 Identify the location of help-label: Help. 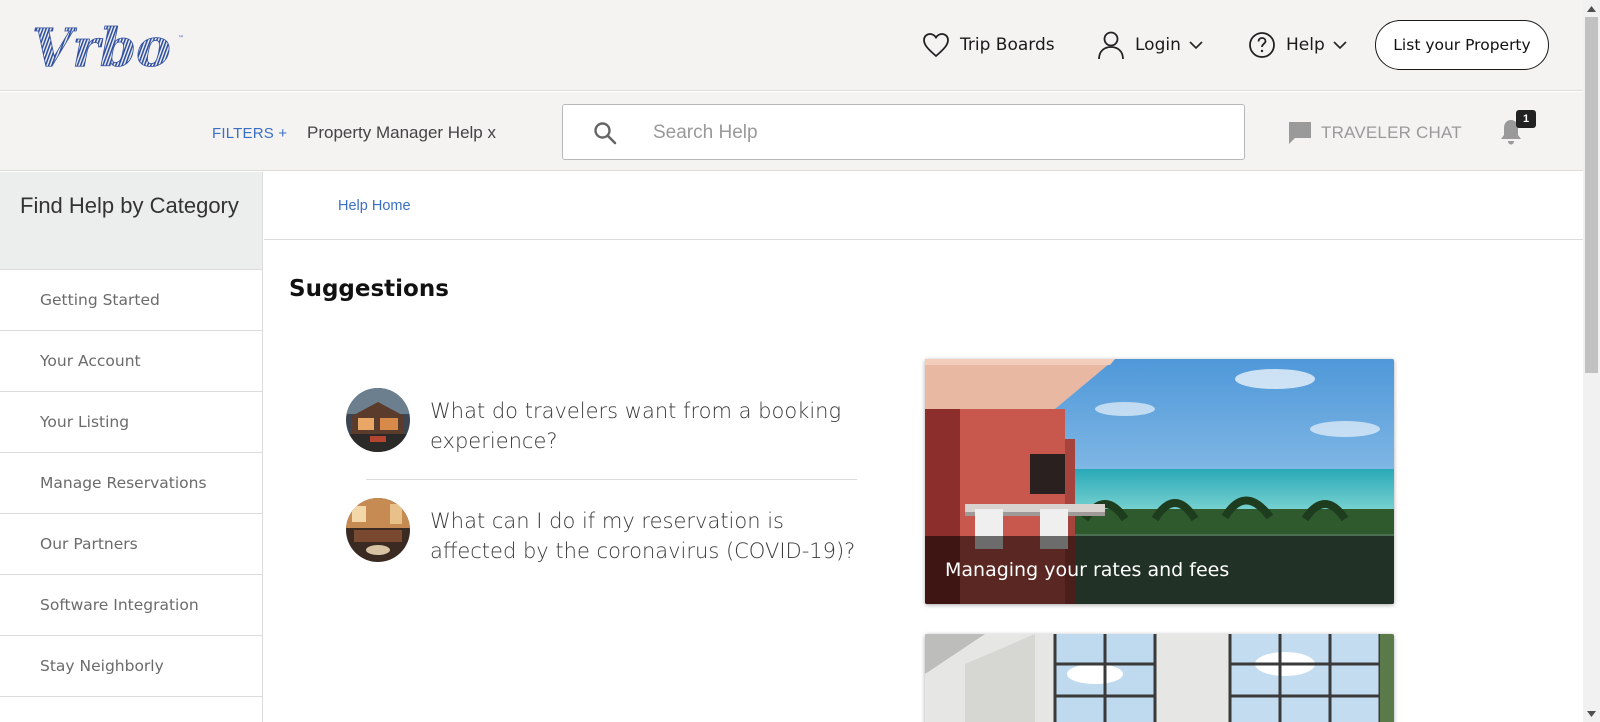
(1305, 45).